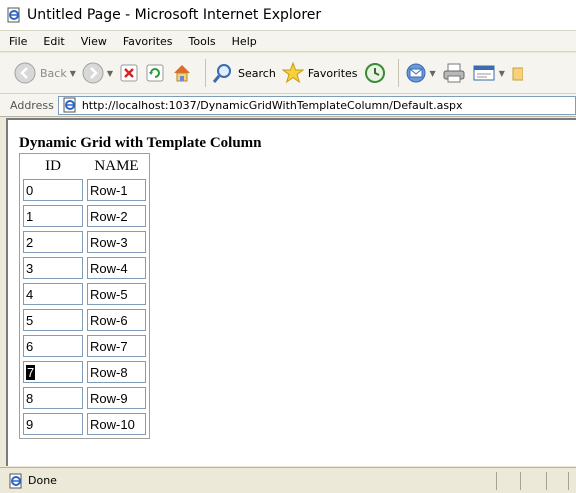 Image resolution: width=576 pixels, height=493 pixels. What do you see at coordinates (31, 372) in the screenshot?
I see `id-value: 7` at bounding box center [31, 372].